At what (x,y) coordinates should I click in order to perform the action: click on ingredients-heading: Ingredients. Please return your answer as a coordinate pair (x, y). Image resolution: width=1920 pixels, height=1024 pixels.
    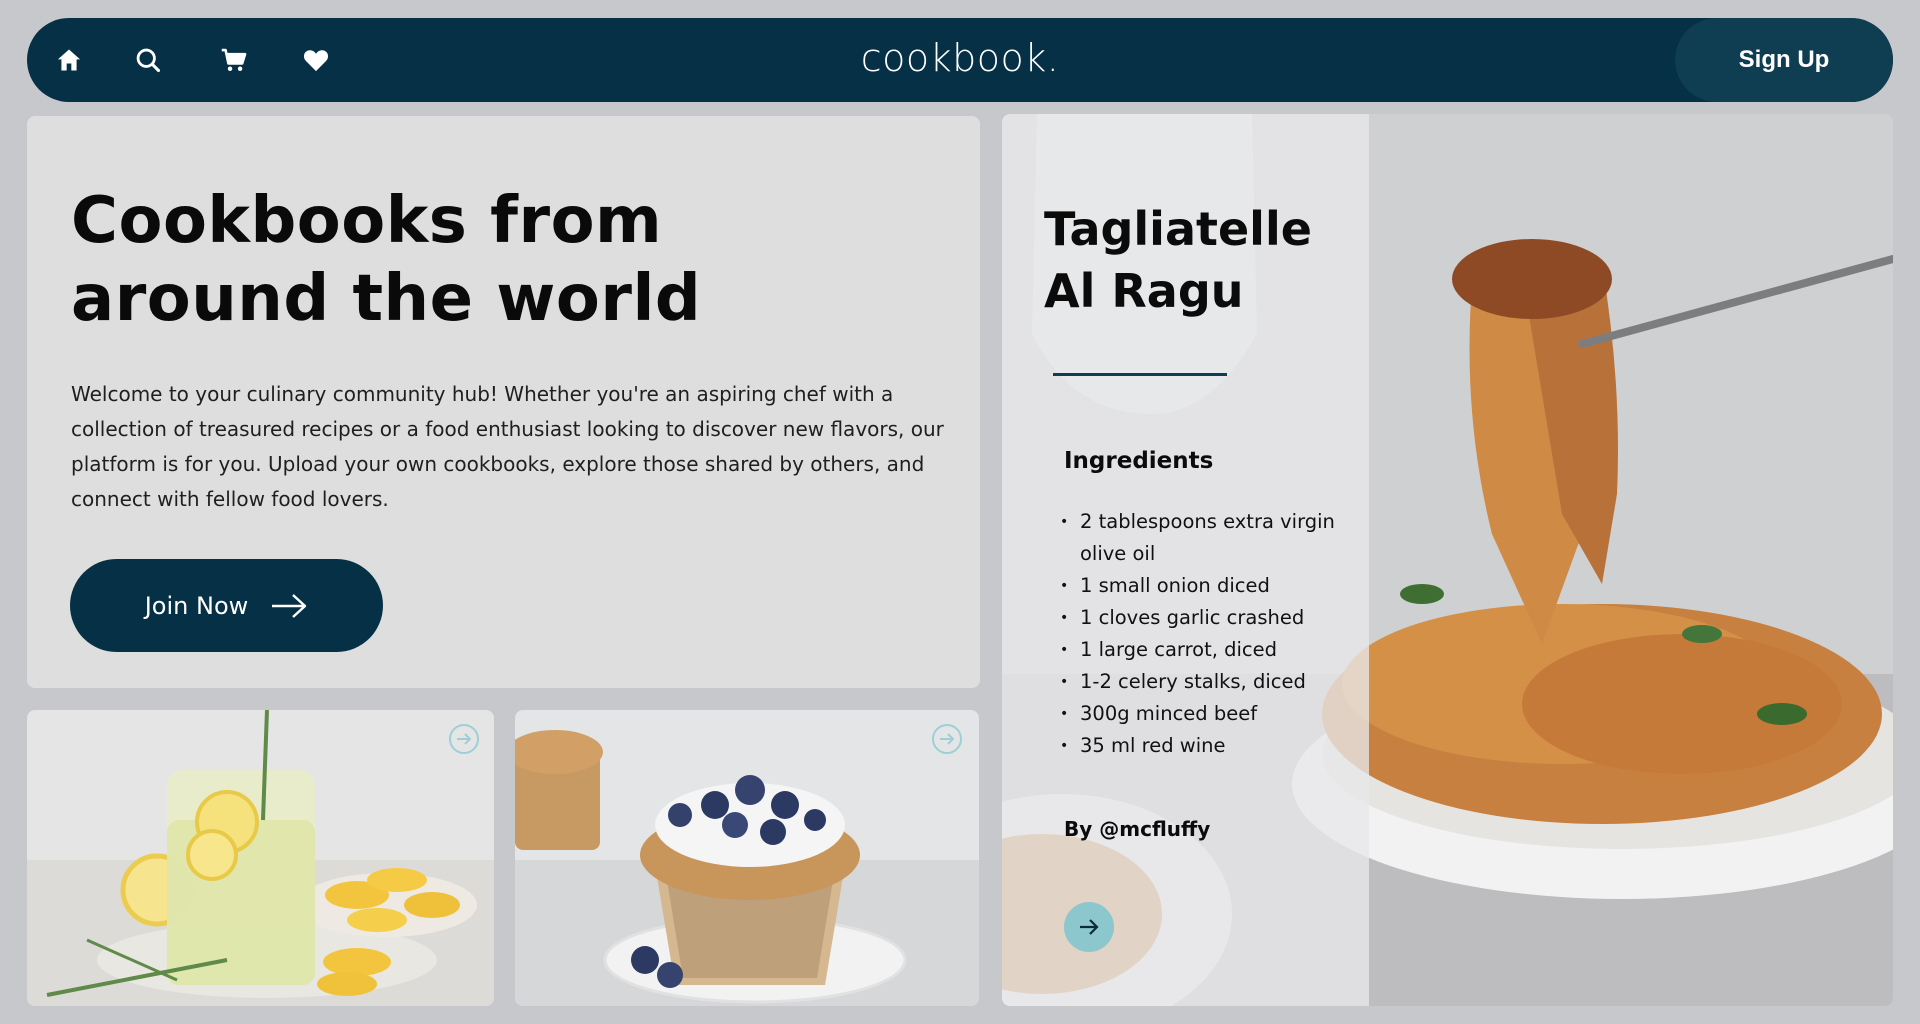
    Looking at the image, I should click on (1139, 461).